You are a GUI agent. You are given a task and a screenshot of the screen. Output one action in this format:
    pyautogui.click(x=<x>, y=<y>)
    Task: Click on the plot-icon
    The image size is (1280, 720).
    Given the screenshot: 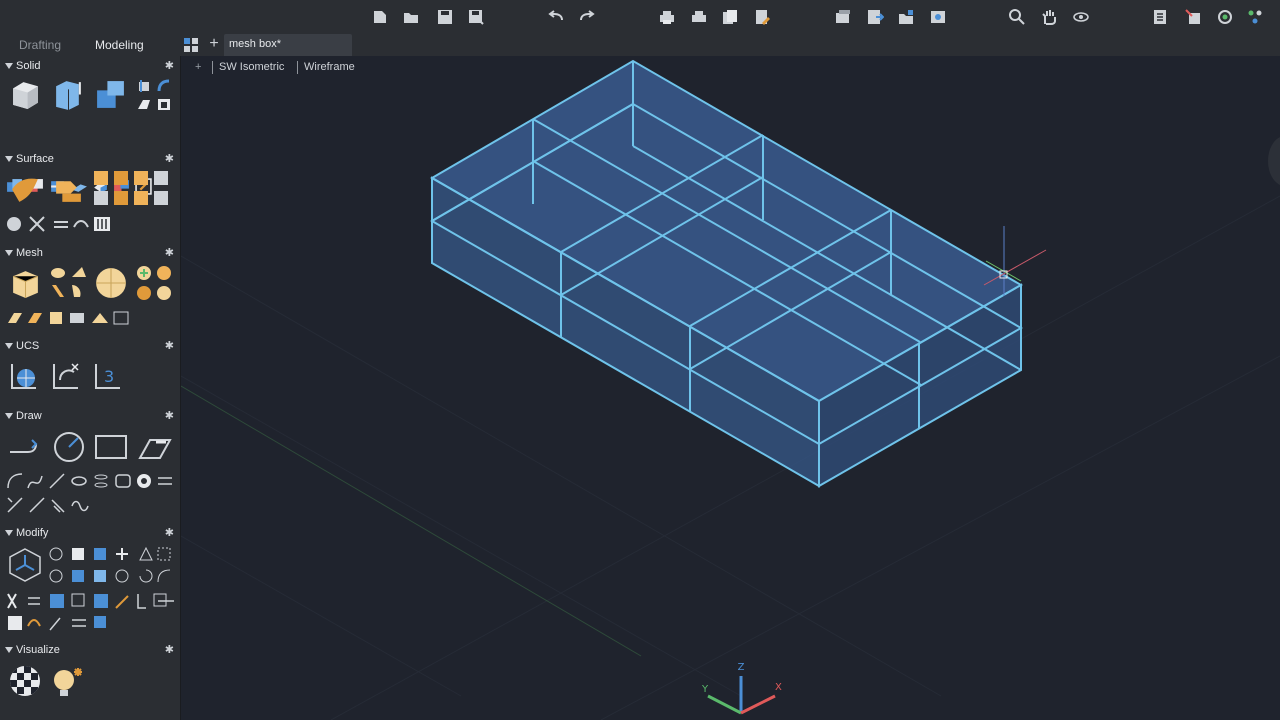 What is the action you would take?
    pyautogui.click(x=699, y=17)
    